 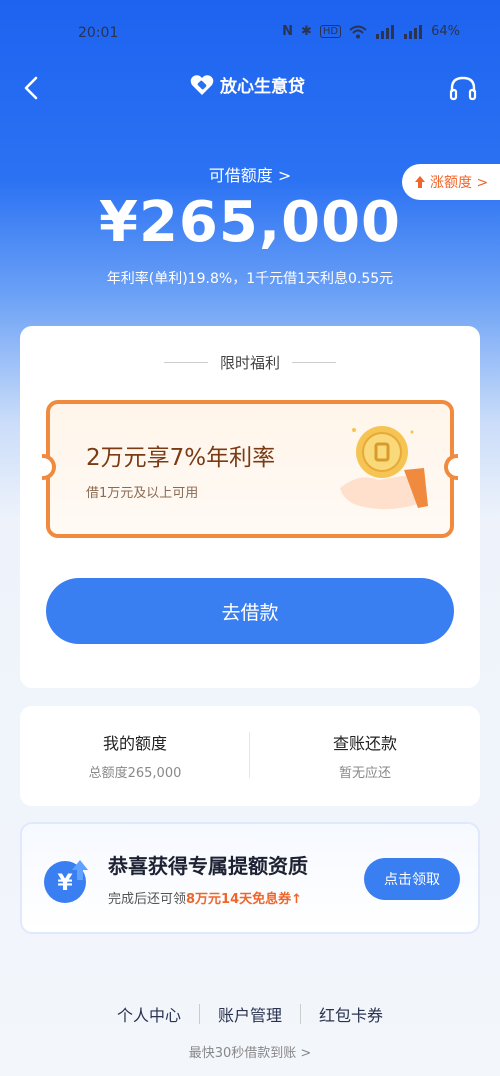 I want to click on quick-actions-card: 我的额度 总额度265,000 查账还款 暂无应还, so click(x=250, y=756).